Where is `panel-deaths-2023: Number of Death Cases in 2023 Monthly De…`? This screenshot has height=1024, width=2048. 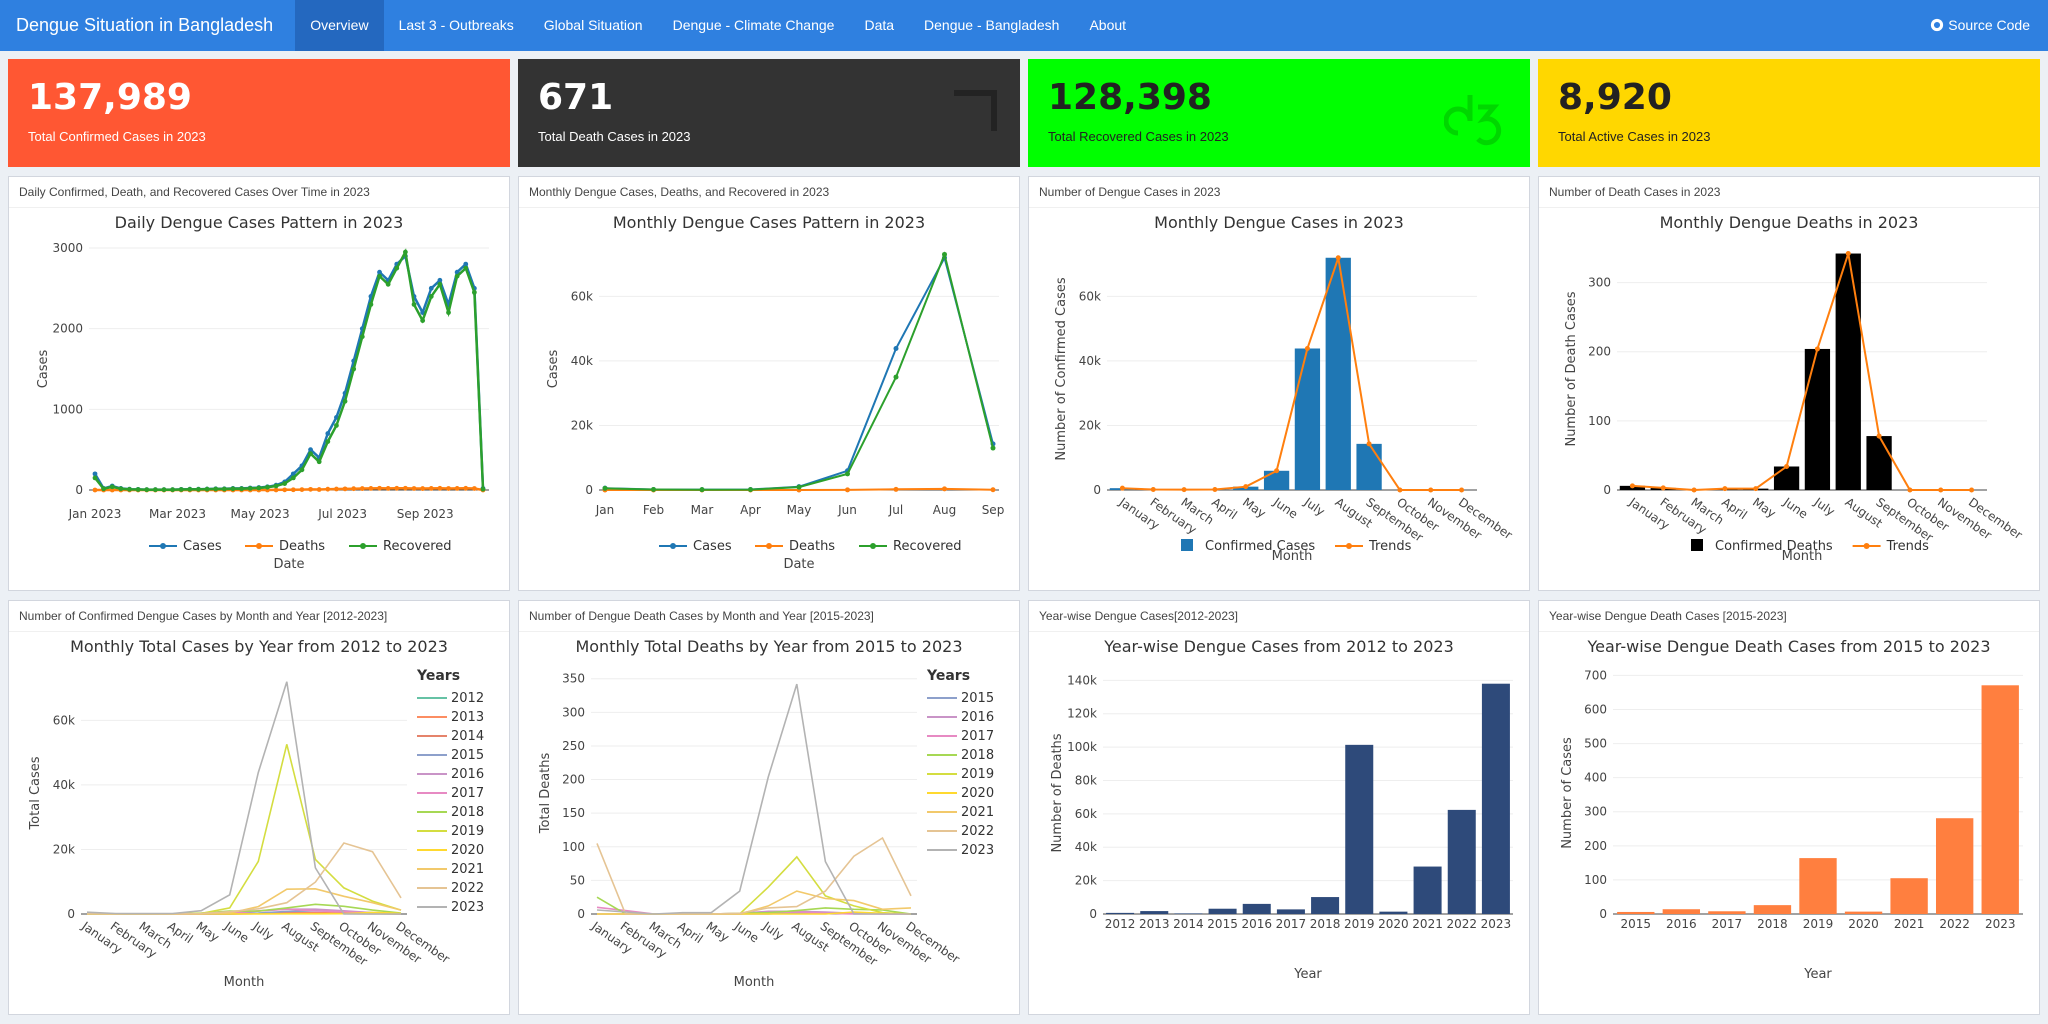 panel-deaths-2023: Number of Death Cases in 2023 Monthly De… is located at coordinates (1789, 383).